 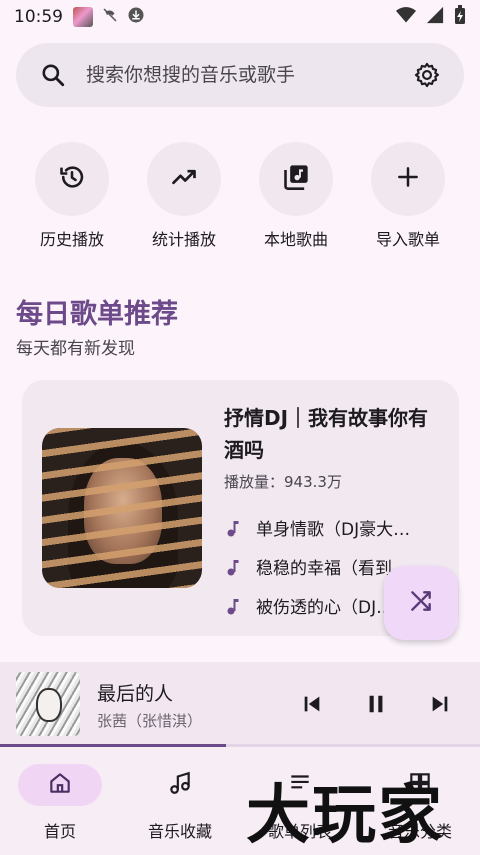 I want to click on settings-gear-icon, so click(x=427, y=75).